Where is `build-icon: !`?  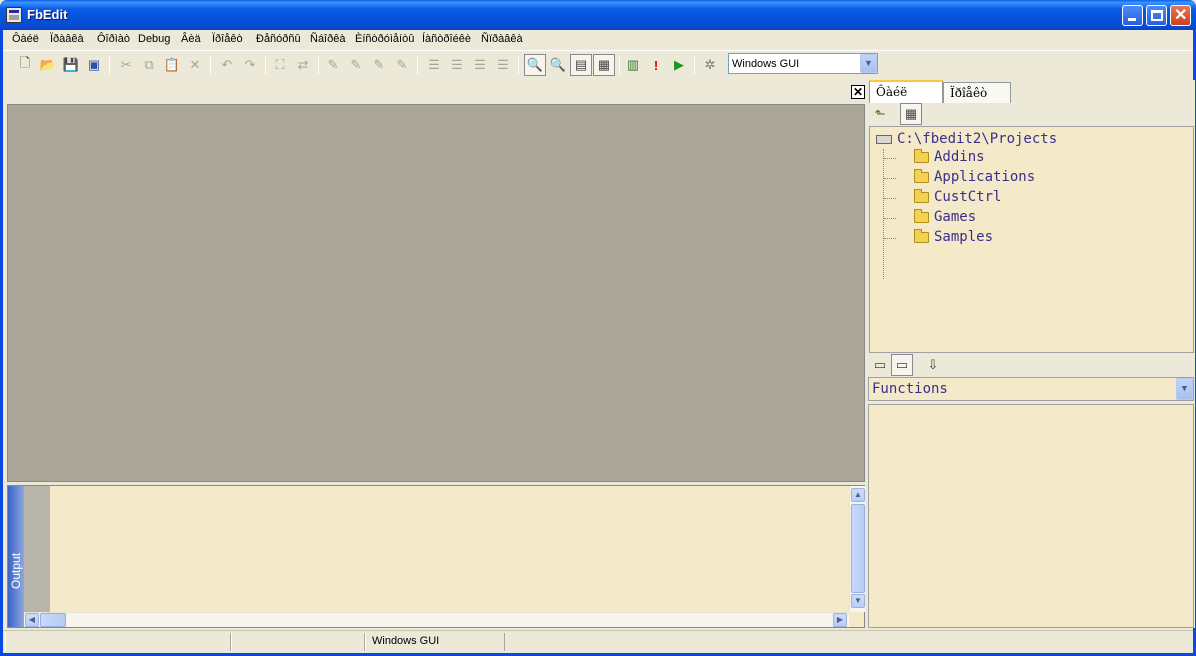
build-icon: ! is located at coordinates (656, 65).